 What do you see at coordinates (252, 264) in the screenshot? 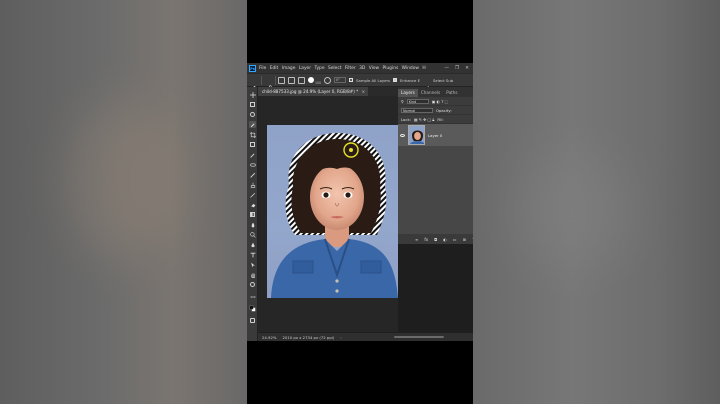
I see `path-selection-tool-icon` at bounding box center [252, 264].